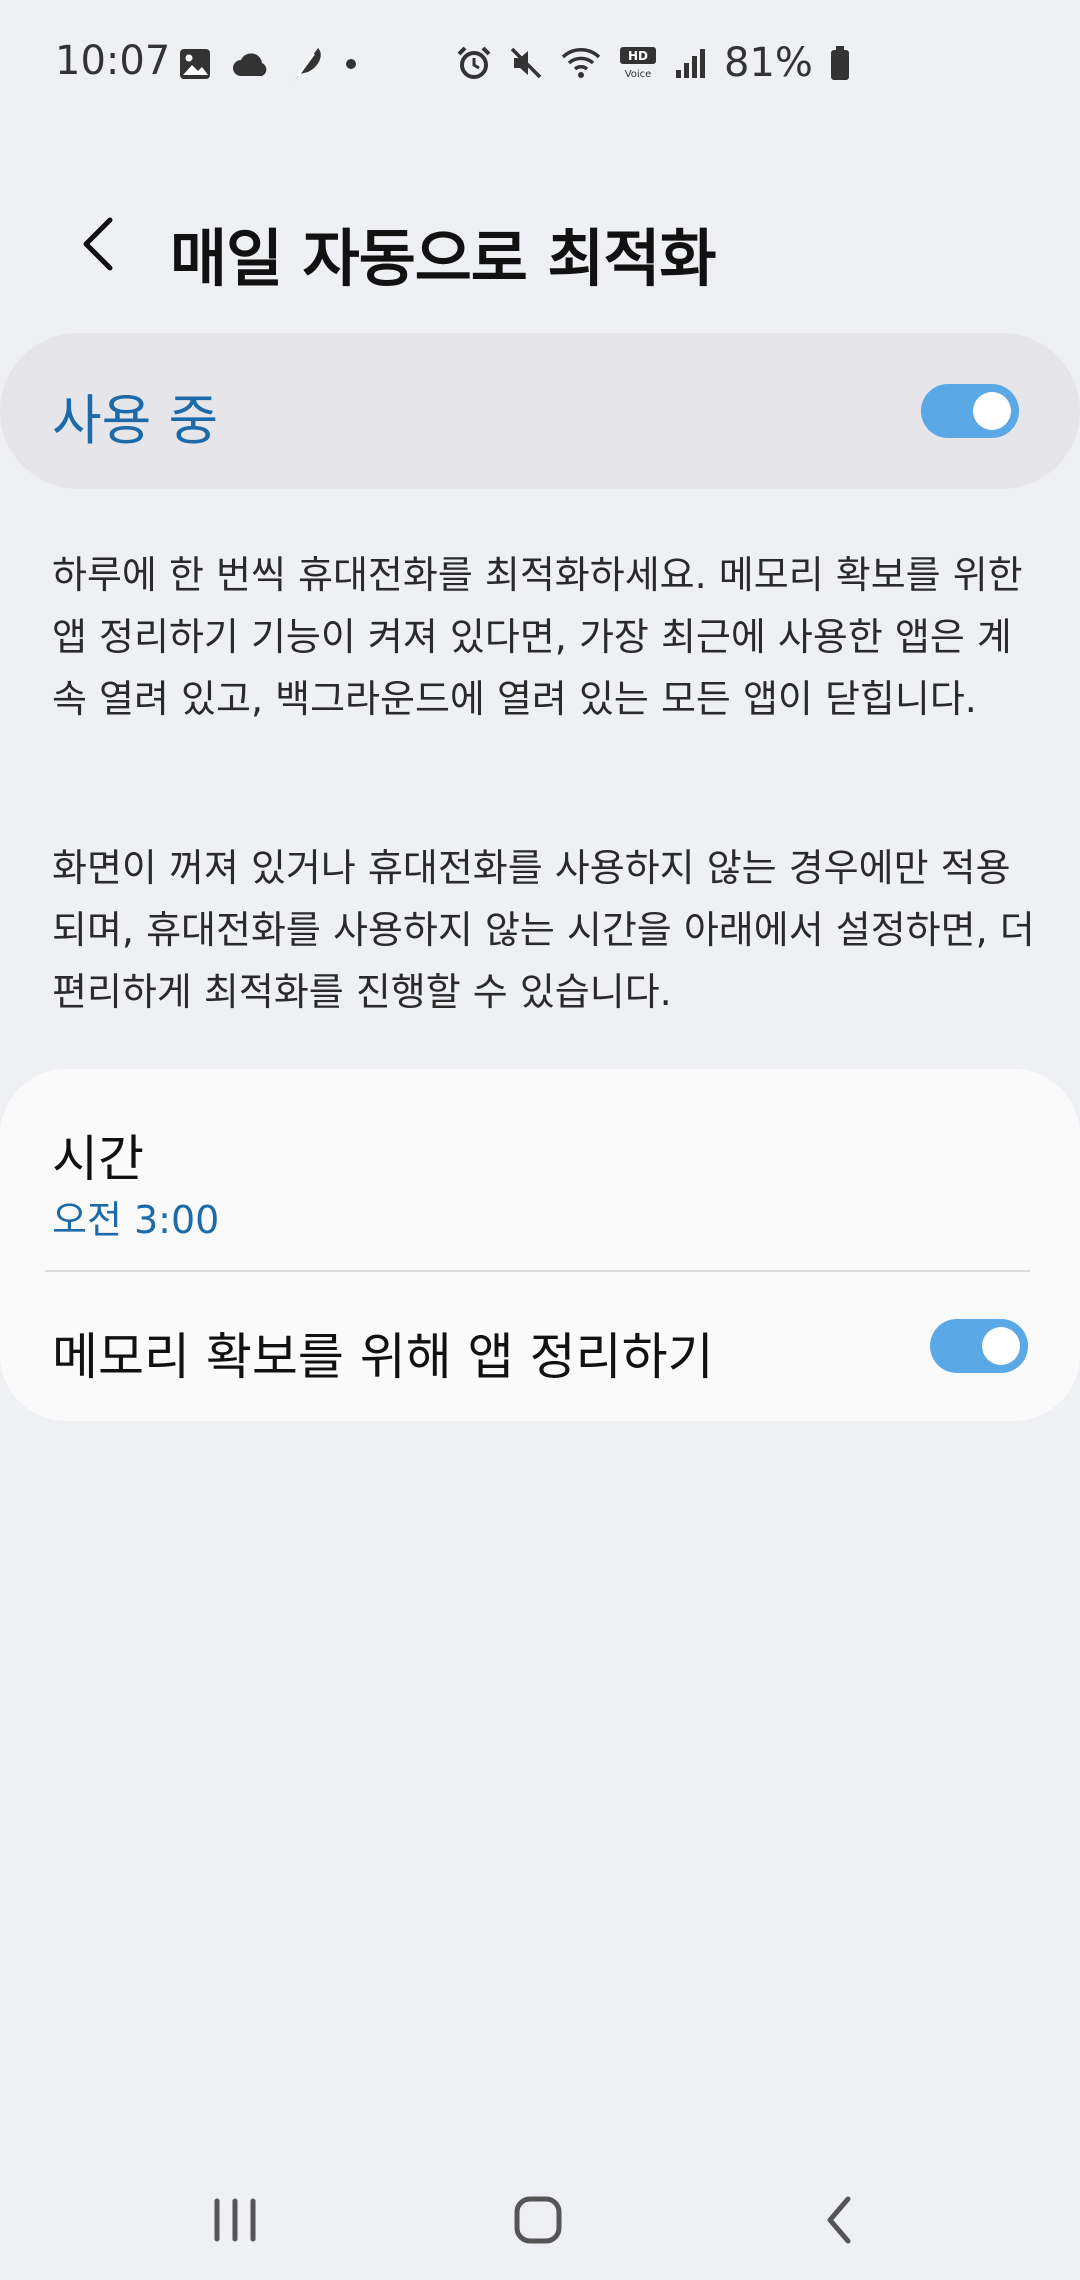 This screenshot has width=1080, height=2280. Describe the element at coordinates (251, 64) in the screenshot. I see `cloud-icon` at that location.